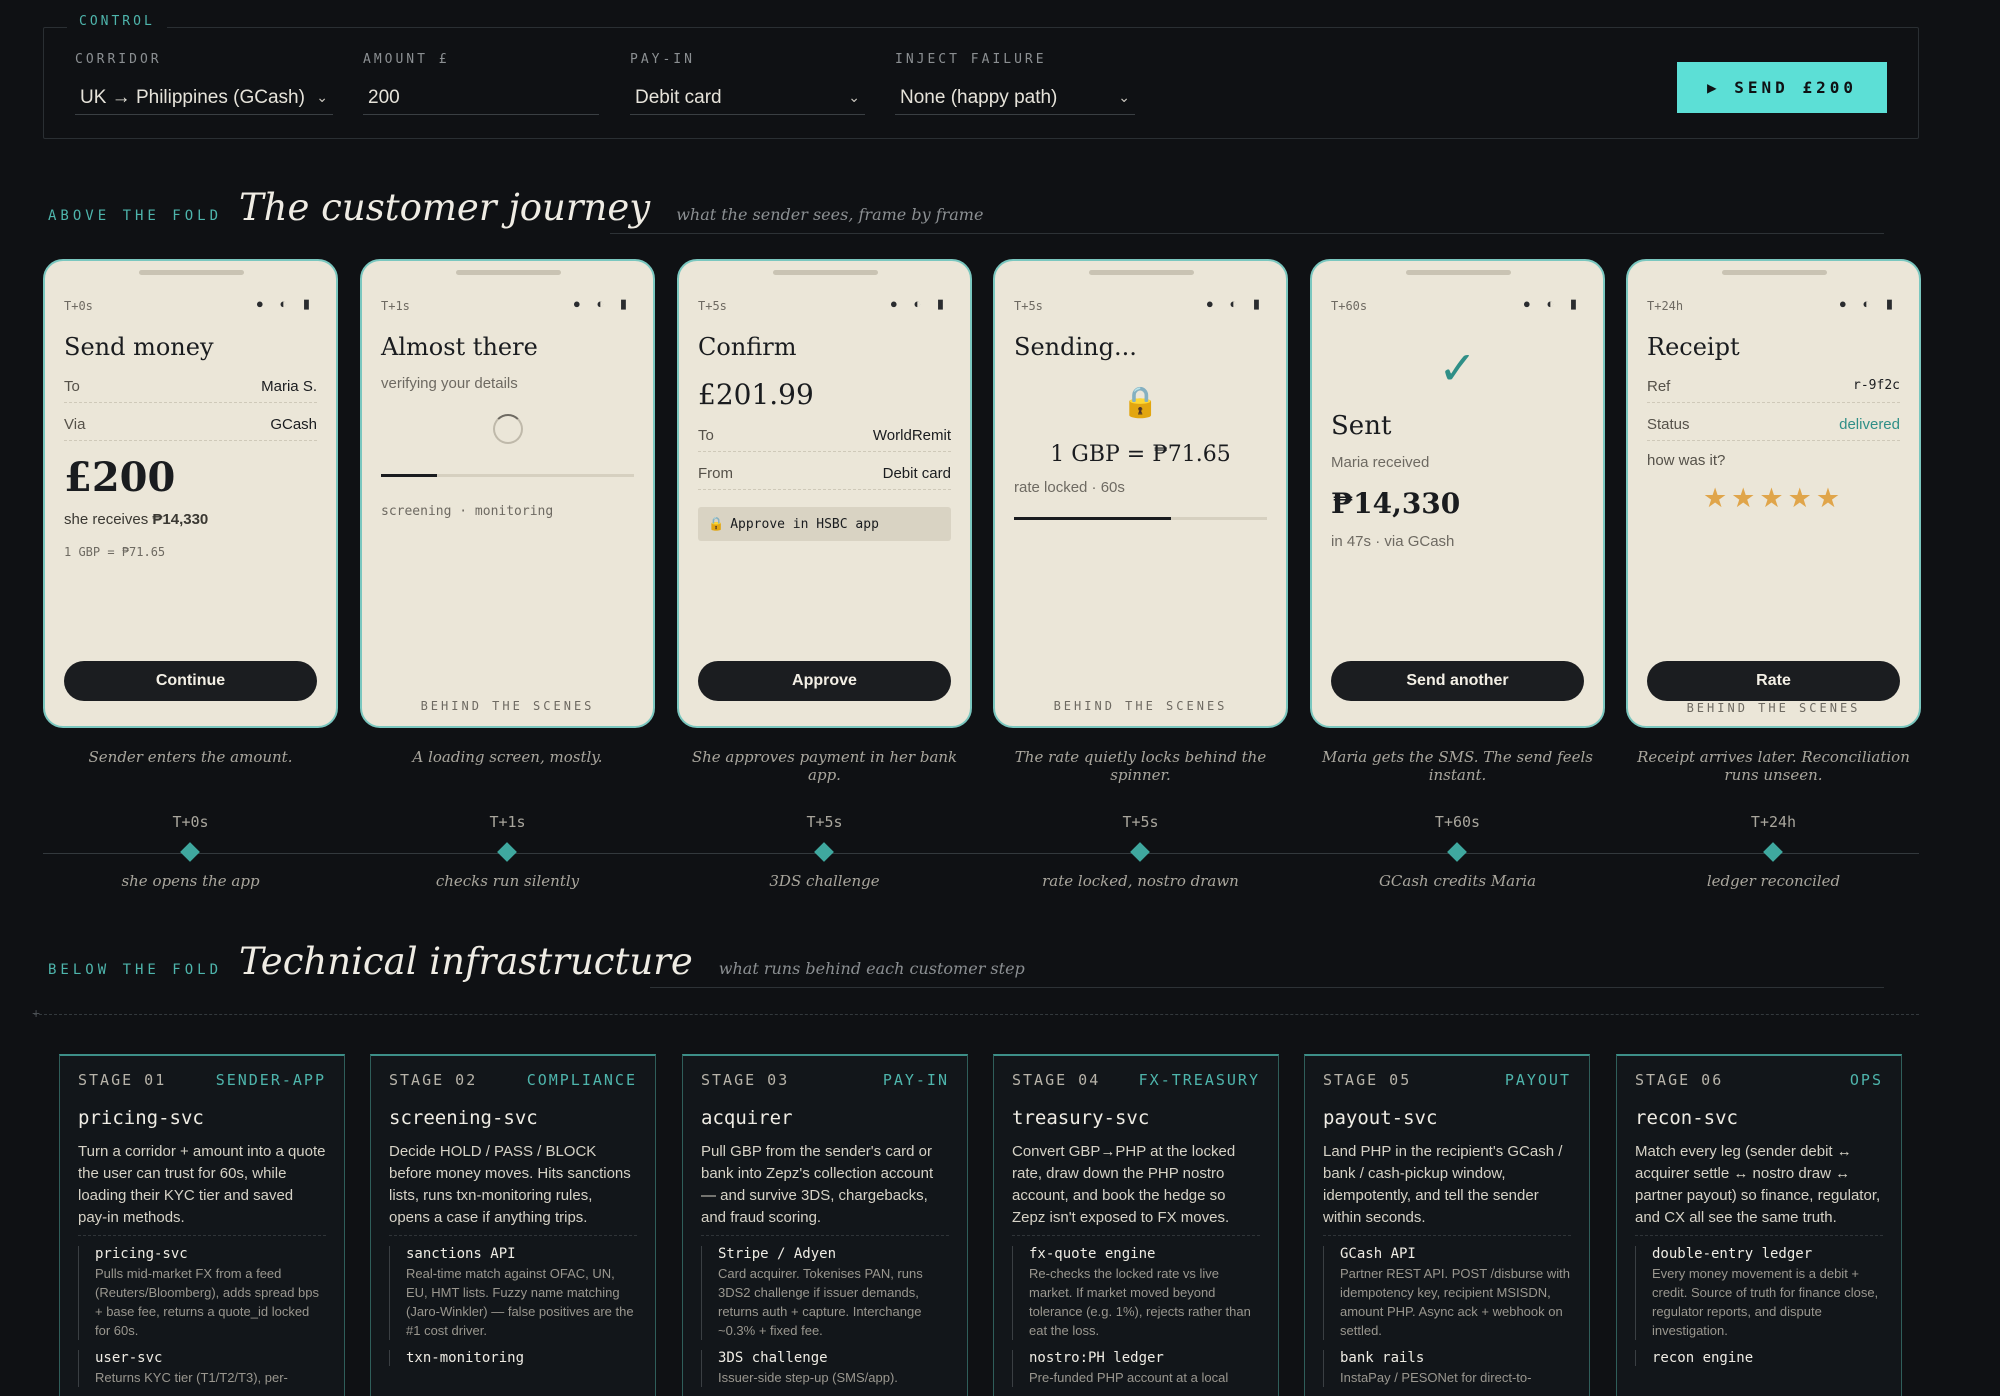 The image size is (2000, 1396). I want to click on to-row: To WorldRemit, so click(824, 439).